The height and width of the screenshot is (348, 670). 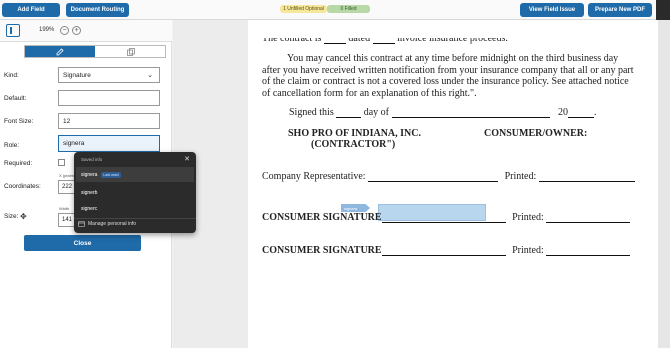 What do you see at coordinates (15, 98) in the screenshot?
I see `default-label: Default:` at bounding box center [15, 98].